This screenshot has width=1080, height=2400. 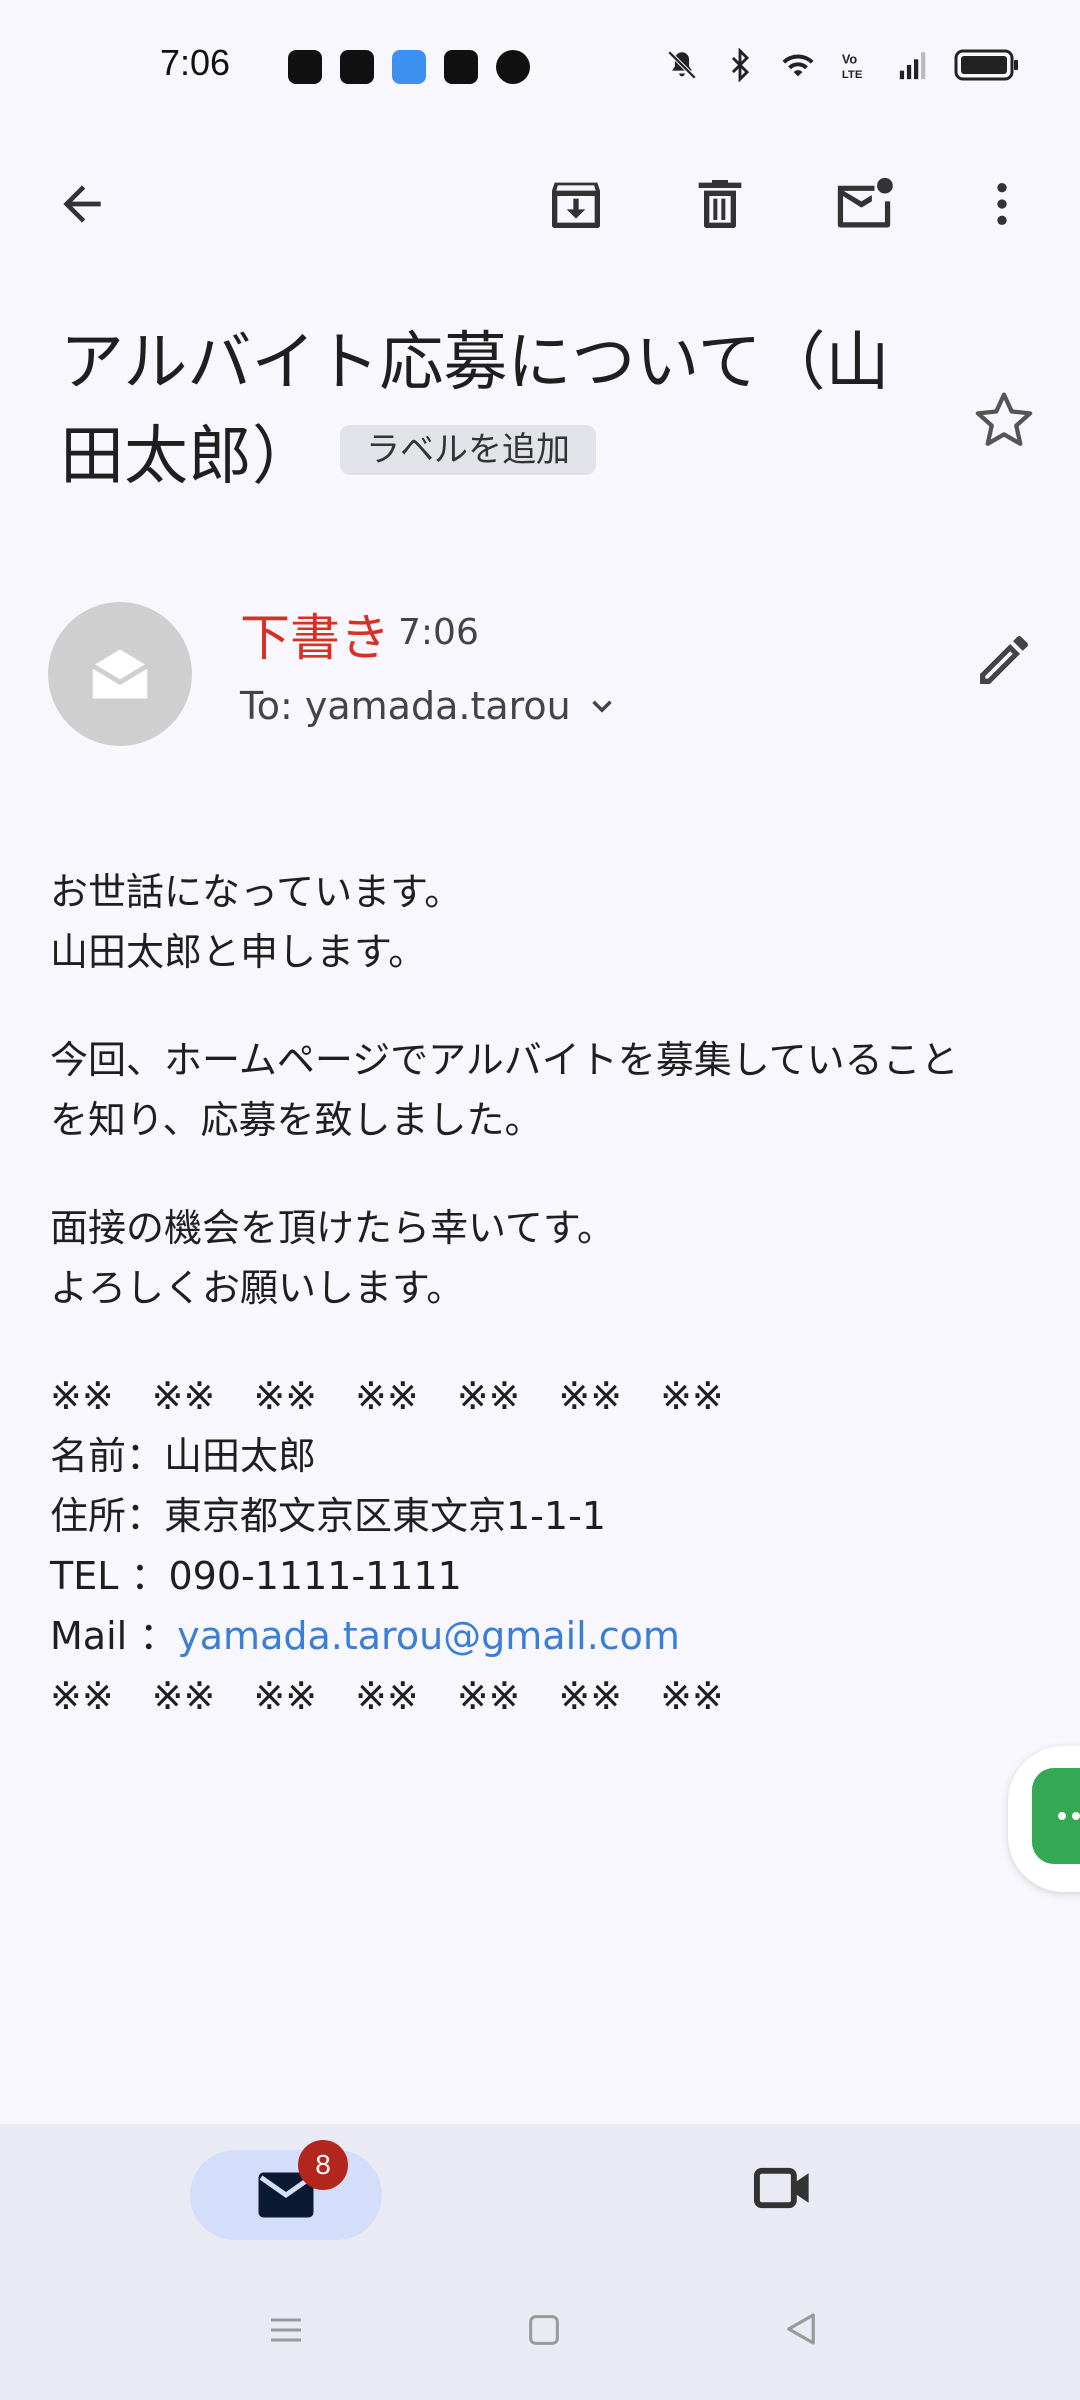 What do you see at coordinates (428, 1636) in the screenshot?
I see `signature-mail-link: yamada.tarou@gmail.com` at bounding box center [428, 1636].